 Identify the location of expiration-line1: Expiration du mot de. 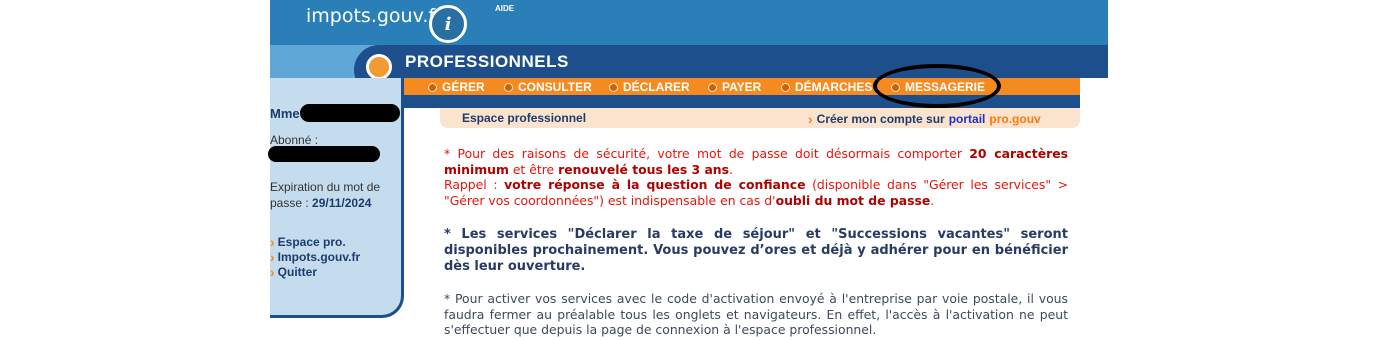
(325, 187).